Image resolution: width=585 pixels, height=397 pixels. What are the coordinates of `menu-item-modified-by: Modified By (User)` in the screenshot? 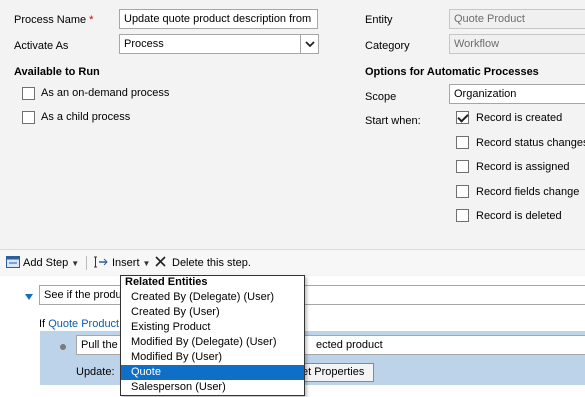 It's located at (212, 357).